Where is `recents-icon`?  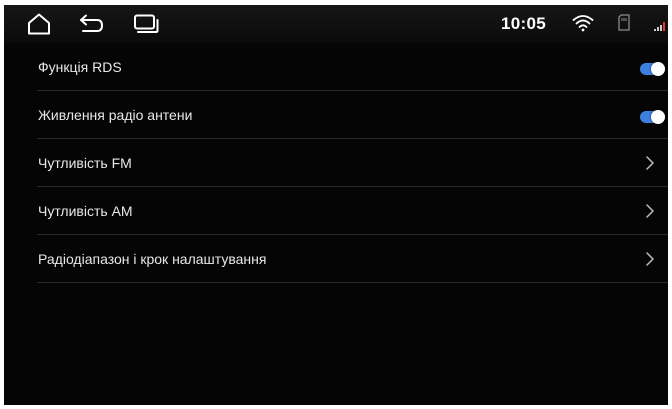 recents-icon is located at coordinates (146, 23).